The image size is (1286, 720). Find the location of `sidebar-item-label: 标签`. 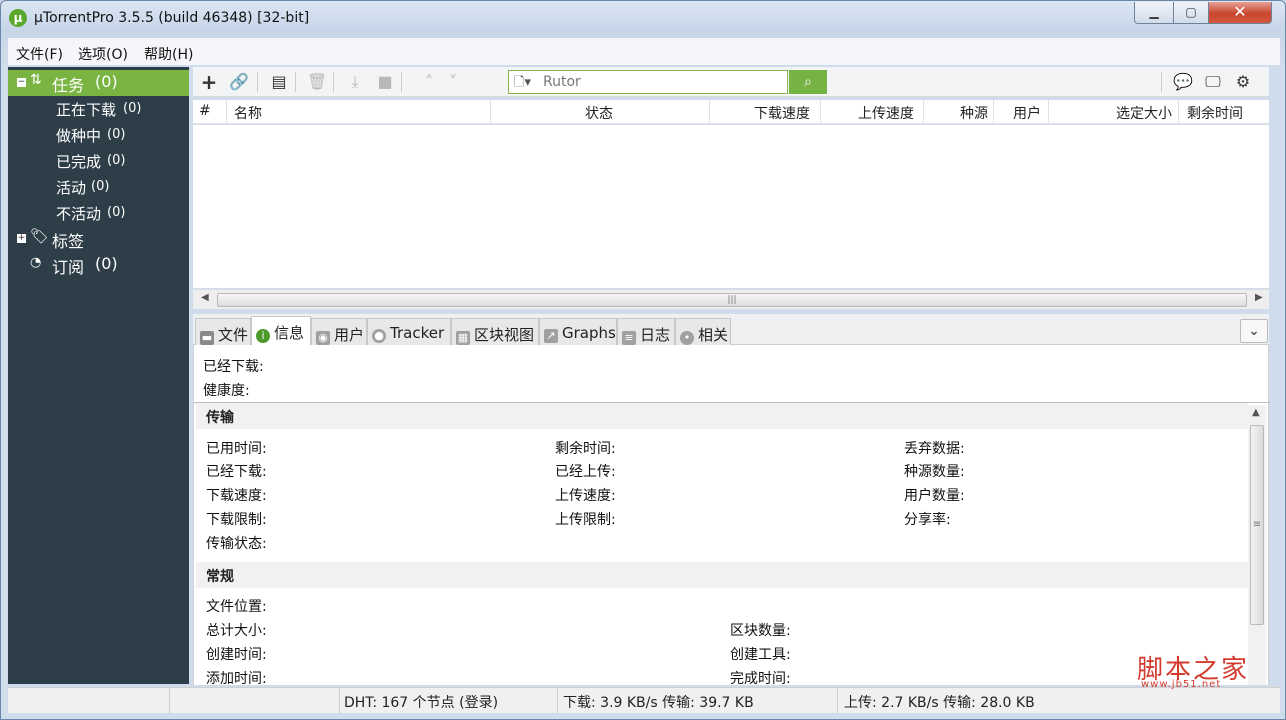

sidebar-item-label: 标签 is located at coordinates (68, 241).